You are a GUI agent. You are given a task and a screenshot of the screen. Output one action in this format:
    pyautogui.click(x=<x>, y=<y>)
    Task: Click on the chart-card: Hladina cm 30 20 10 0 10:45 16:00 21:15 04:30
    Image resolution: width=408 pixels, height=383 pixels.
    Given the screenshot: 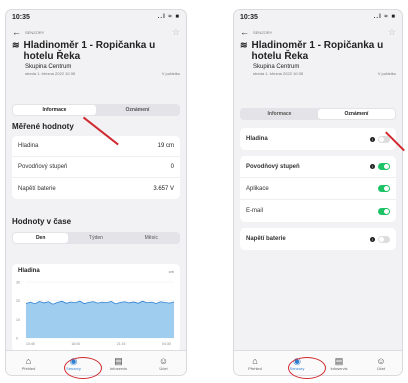 What is the action you would take?
    pyautogui.click(x=96, y=308)
    